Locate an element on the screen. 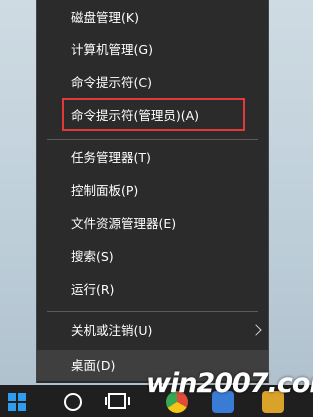  task-view-icon is located at coordinates (117, 401).